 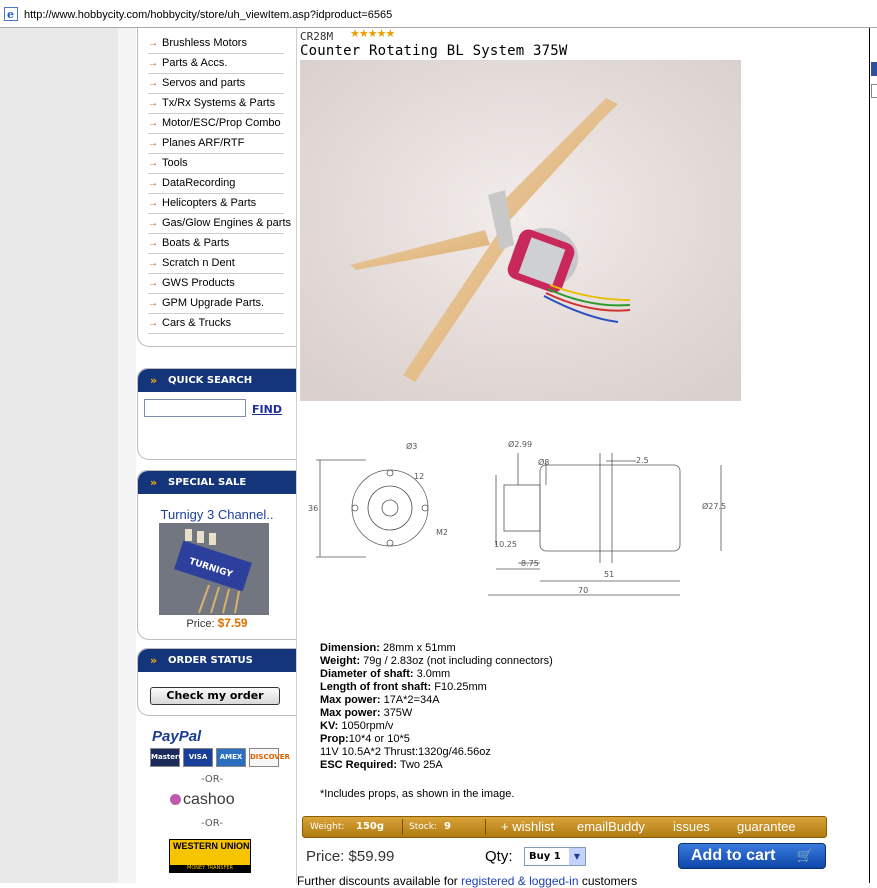 What do you see at coordinates (379, 739) in the screenshot?
I see `spec-value: 10*4 or 10*5` at bounding box center [379, 739].